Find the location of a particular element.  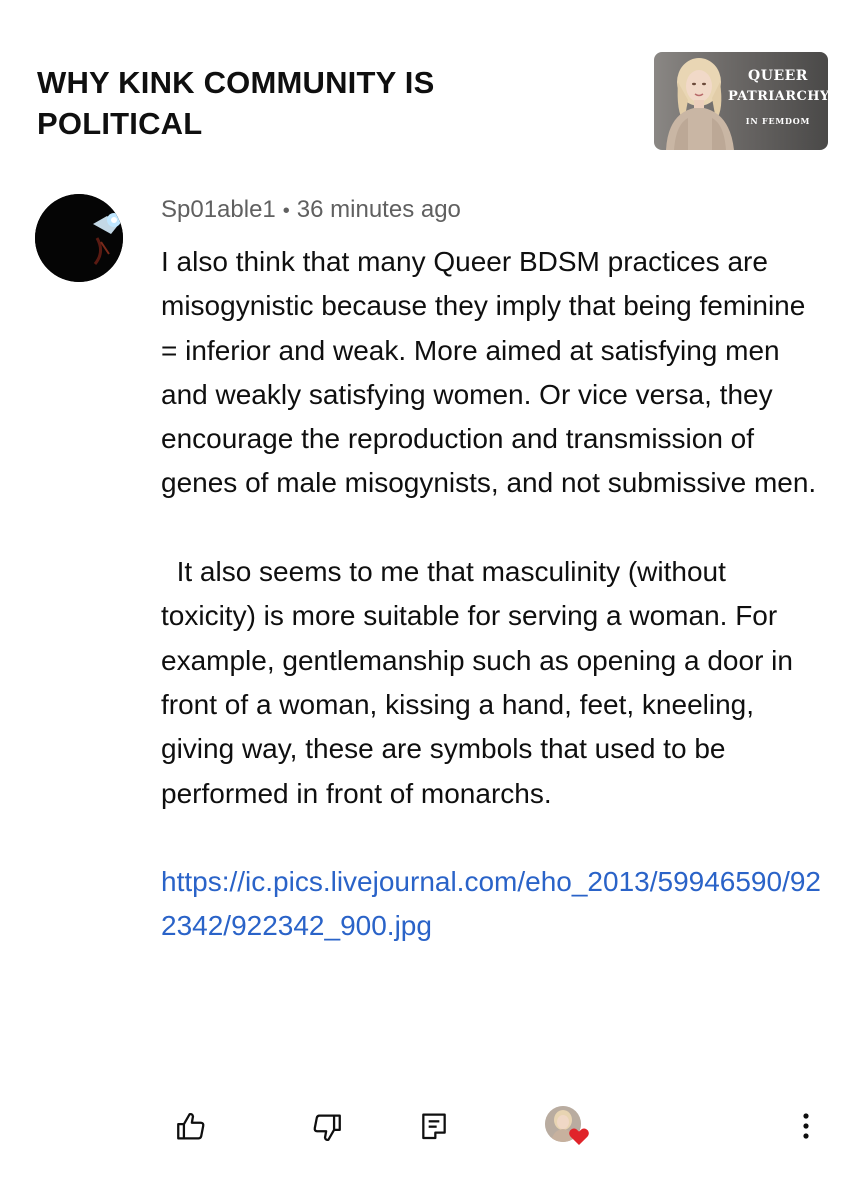

heart-icon is located at coordinates (579, 1136).